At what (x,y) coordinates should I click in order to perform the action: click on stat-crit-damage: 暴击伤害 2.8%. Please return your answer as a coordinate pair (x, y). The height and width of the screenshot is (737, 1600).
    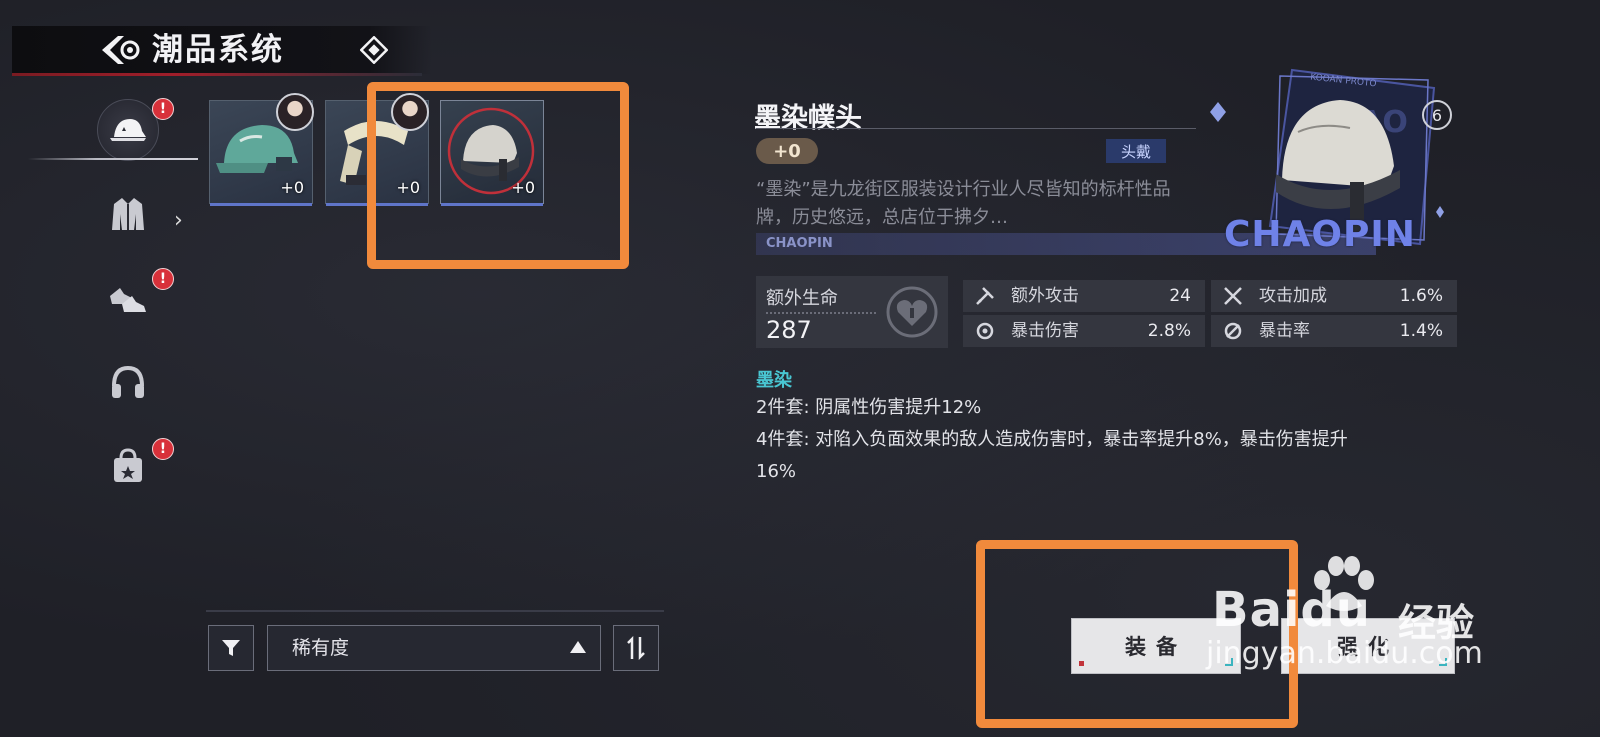
    Looking at the image, I should click on (1084, 331).